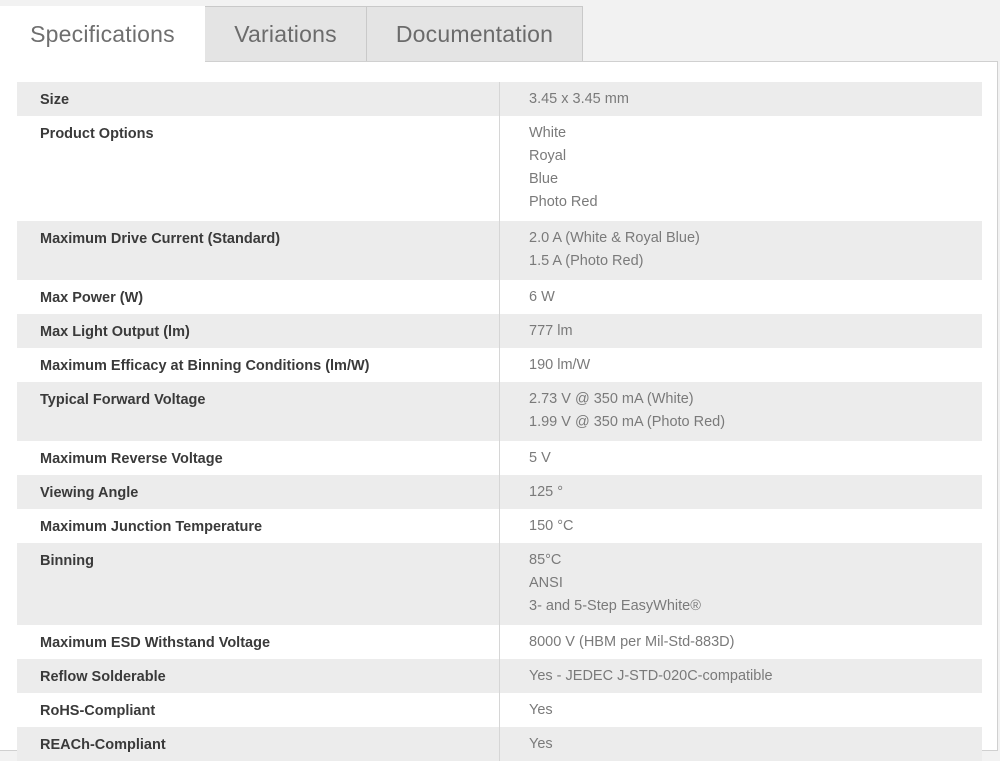 This screenshot has width=1000, height=761. I want to click on spec-row: Maximum Reverse Voltage 5 V, so click(499, 458).